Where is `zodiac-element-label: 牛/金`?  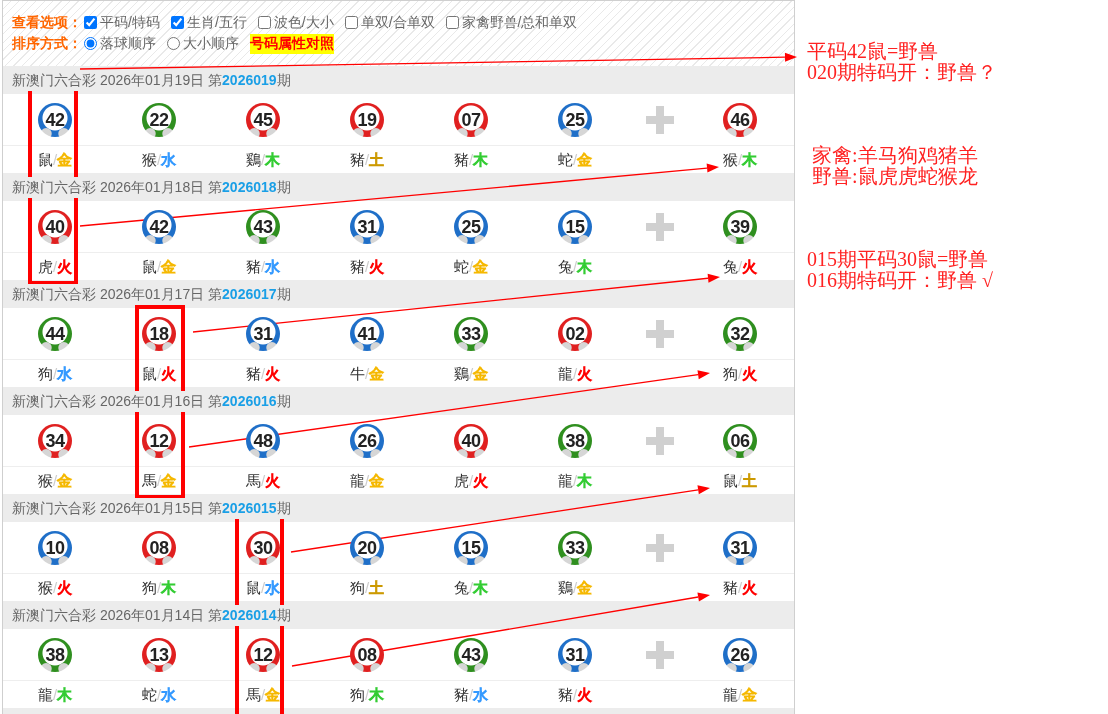 zodiac-element-label: 牛/金 is located at coordinates (367, 373).